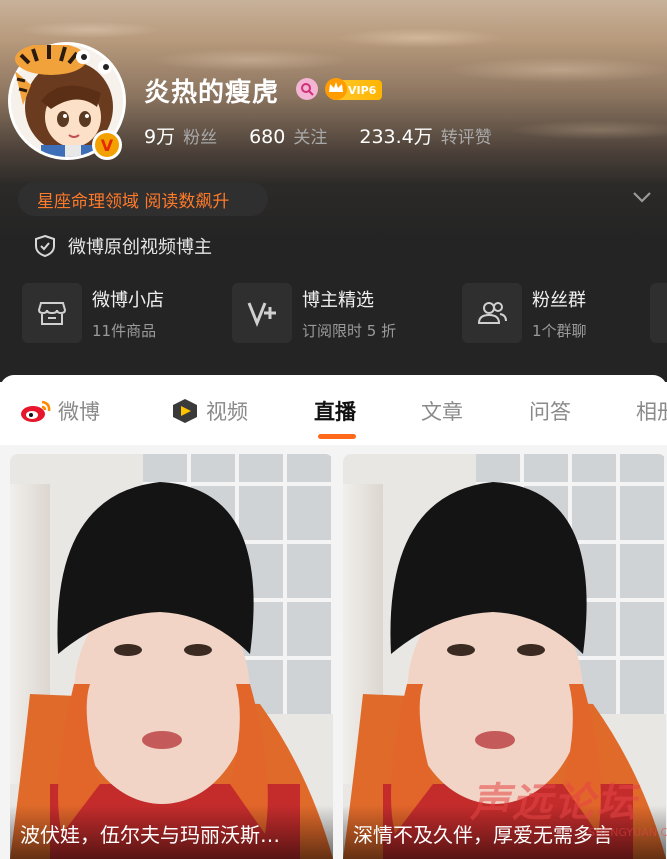  I want to click on v-plus-icon, so click(262, 313).